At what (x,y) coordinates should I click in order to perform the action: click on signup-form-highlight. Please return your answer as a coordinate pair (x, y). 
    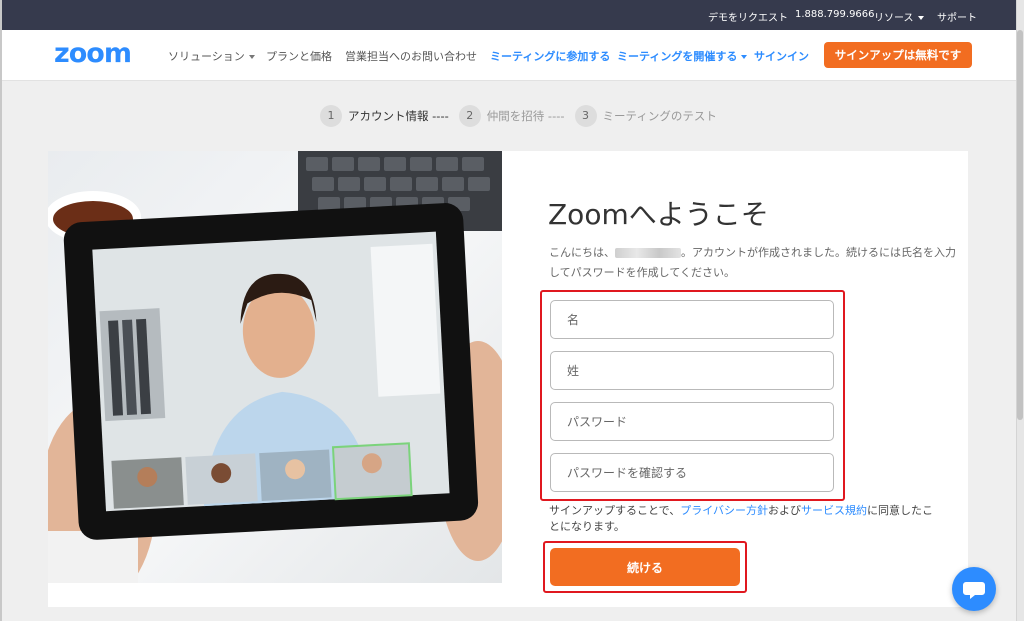
    Looking at the image, I should click on (692, 395).